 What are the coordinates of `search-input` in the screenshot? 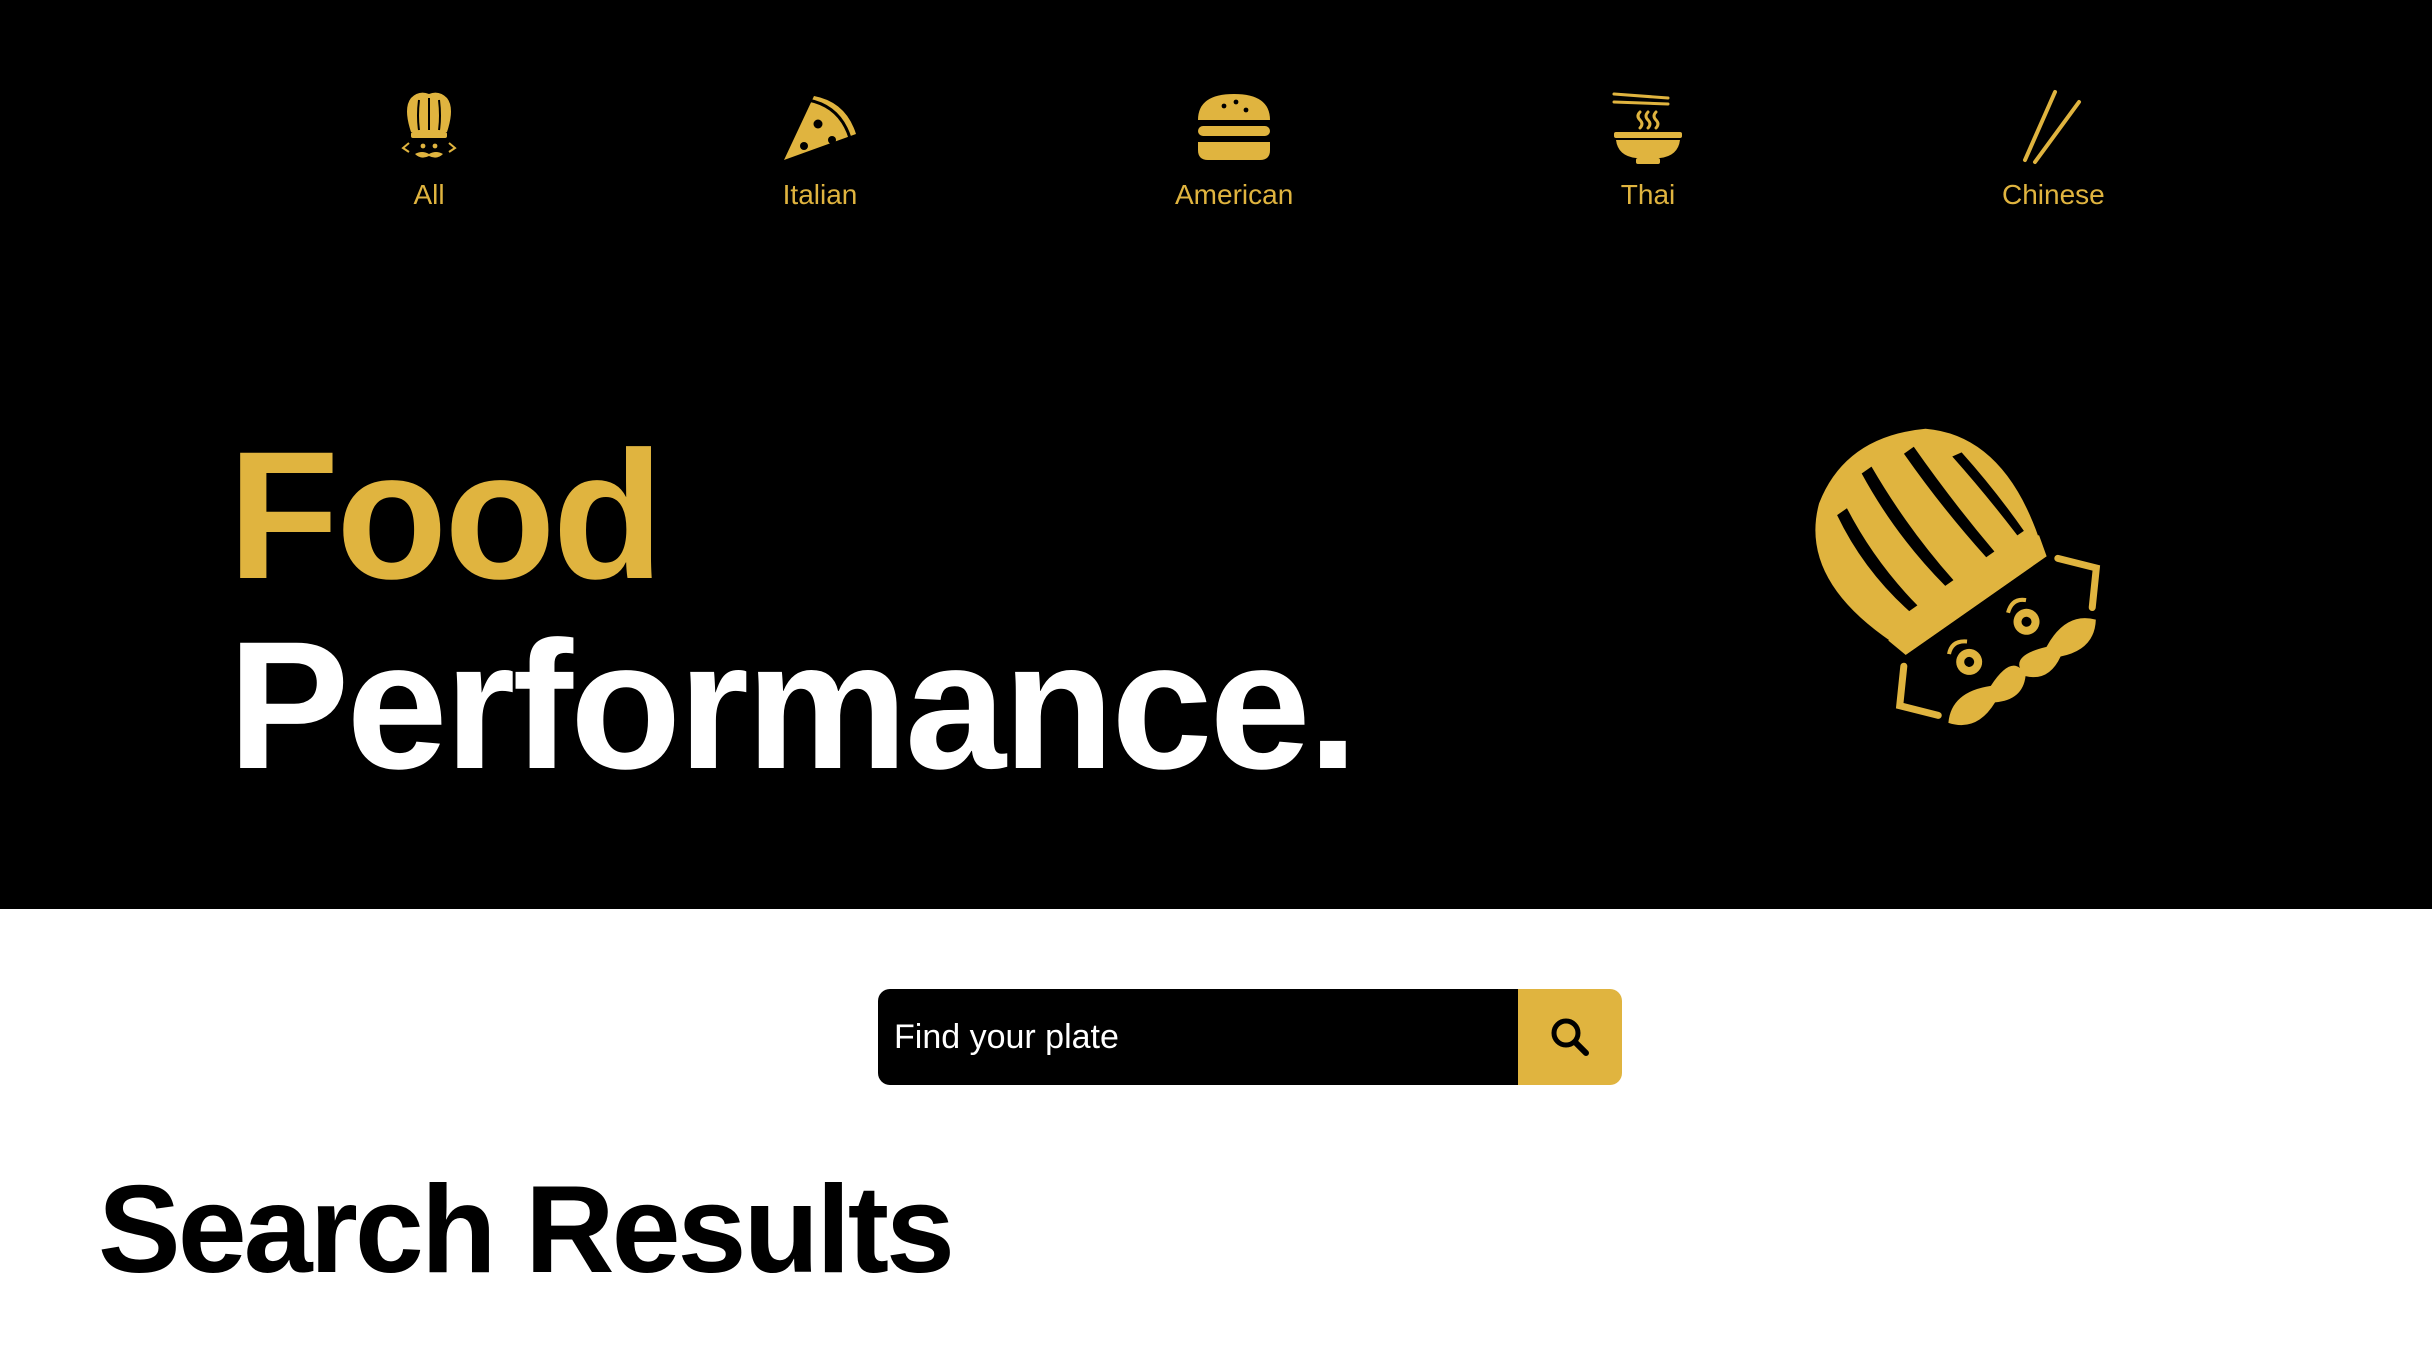 It's located at (1198, 1037).